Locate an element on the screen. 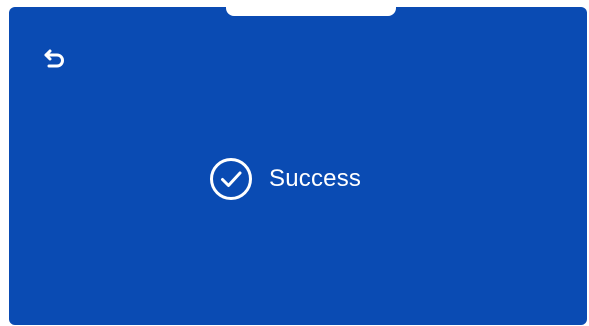  back-button is located at coordinates (55, 59).